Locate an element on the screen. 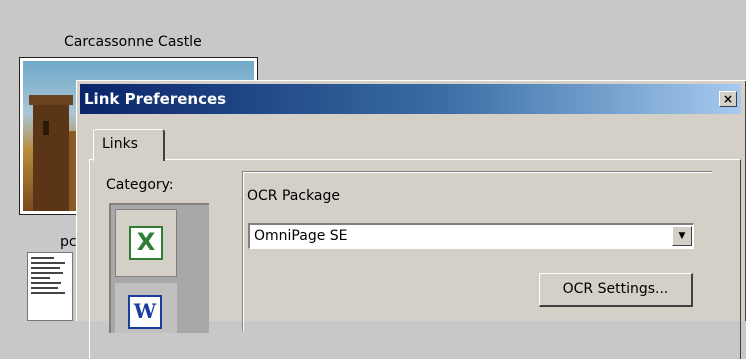  close-icon: × is located at coordinates (728, 99).